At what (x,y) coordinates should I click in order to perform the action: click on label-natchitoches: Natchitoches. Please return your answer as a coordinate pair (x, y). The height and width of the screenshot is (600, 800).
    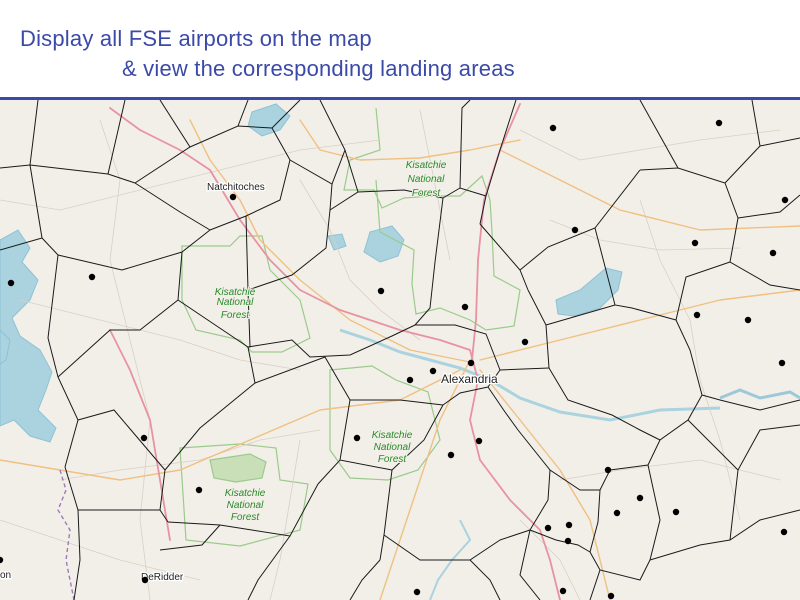
    Looking at the image, I should click on (236, 187).